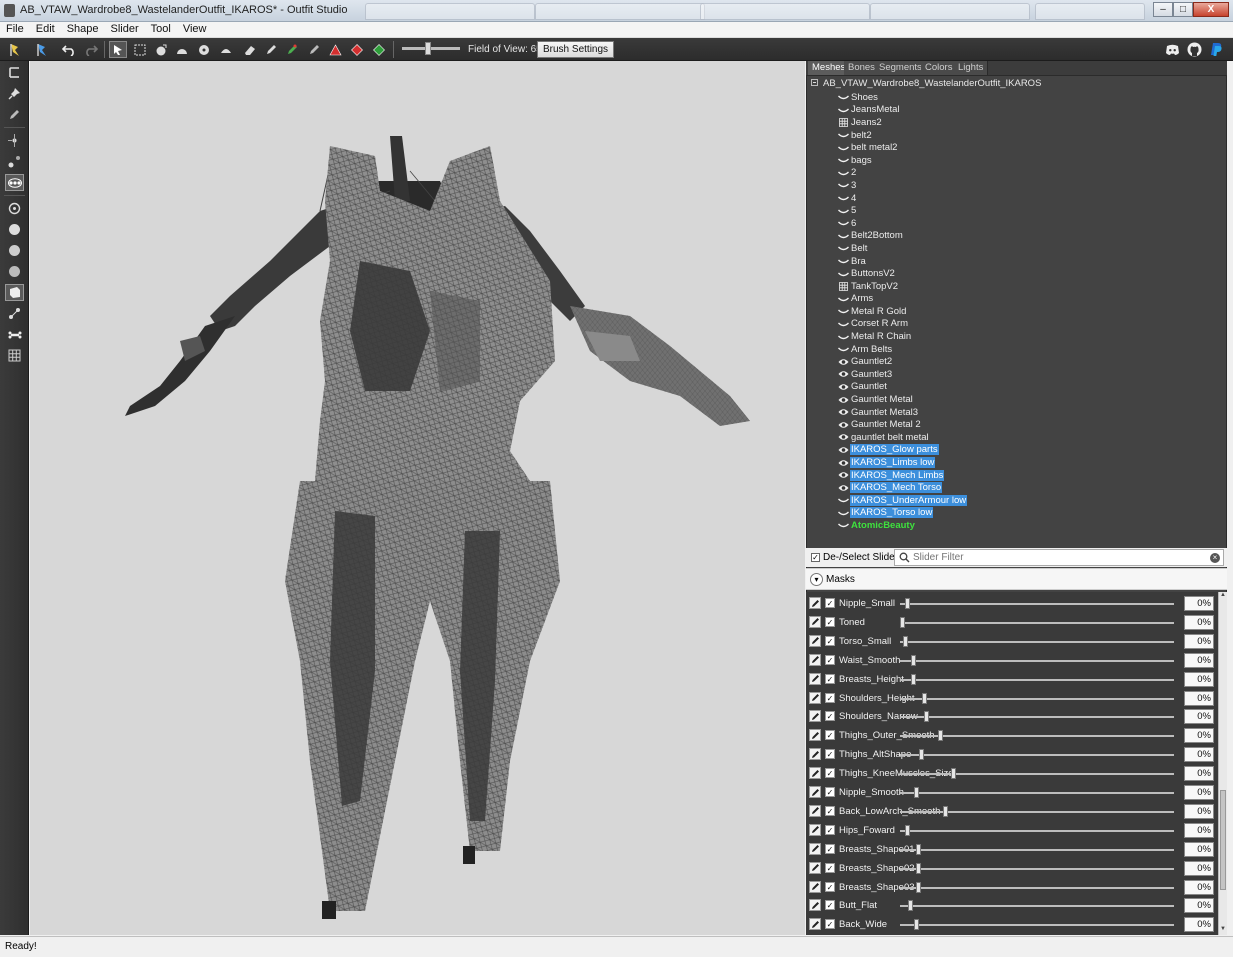  What do you see at coordinates (902, 487) in the screenshot?
I see `mesh-item: IKAROS_Mech Torso` at bounding box center [902, 487].